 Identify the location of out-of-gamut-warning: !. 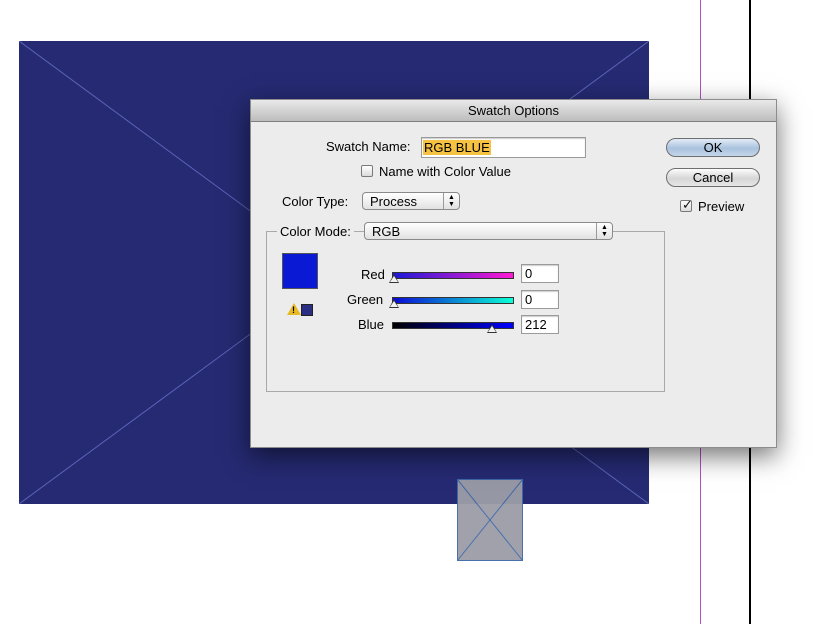
(302, 310).